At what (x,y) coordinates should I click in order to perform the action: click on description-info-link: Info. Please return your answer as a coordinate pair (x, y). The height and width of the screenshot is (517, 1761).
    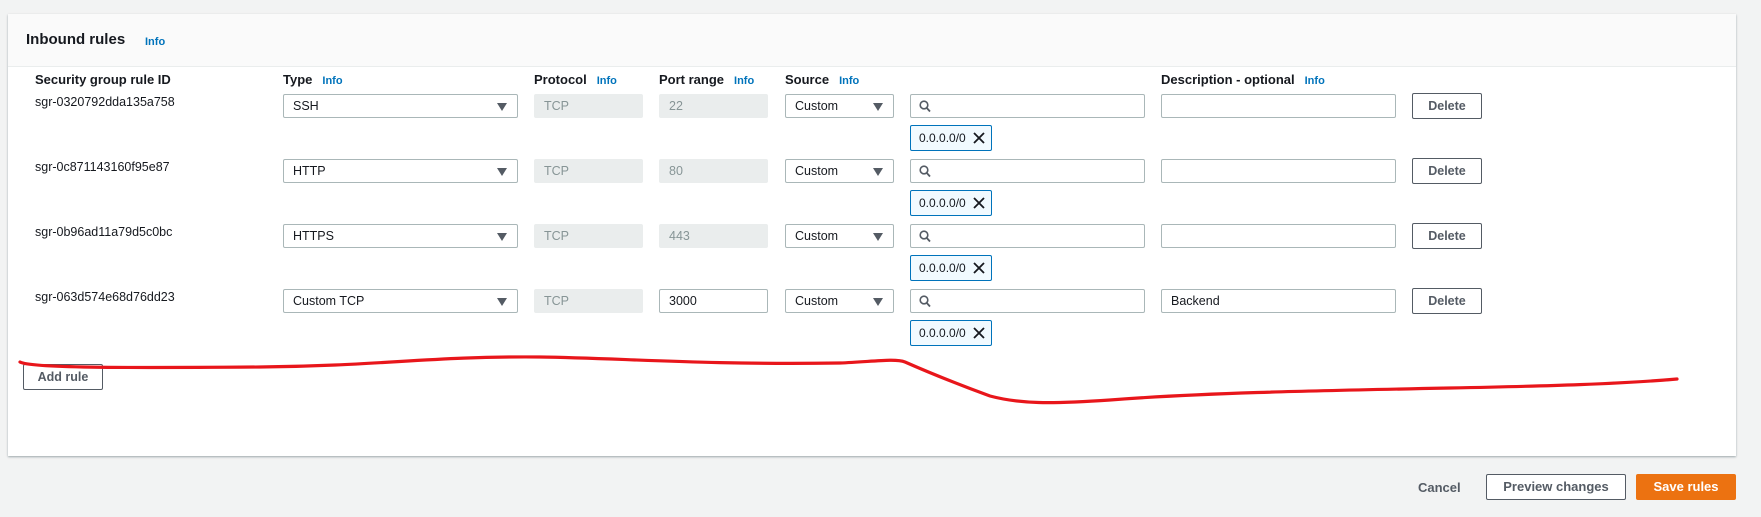
    Looking at the image, I should click on (1315, 81).